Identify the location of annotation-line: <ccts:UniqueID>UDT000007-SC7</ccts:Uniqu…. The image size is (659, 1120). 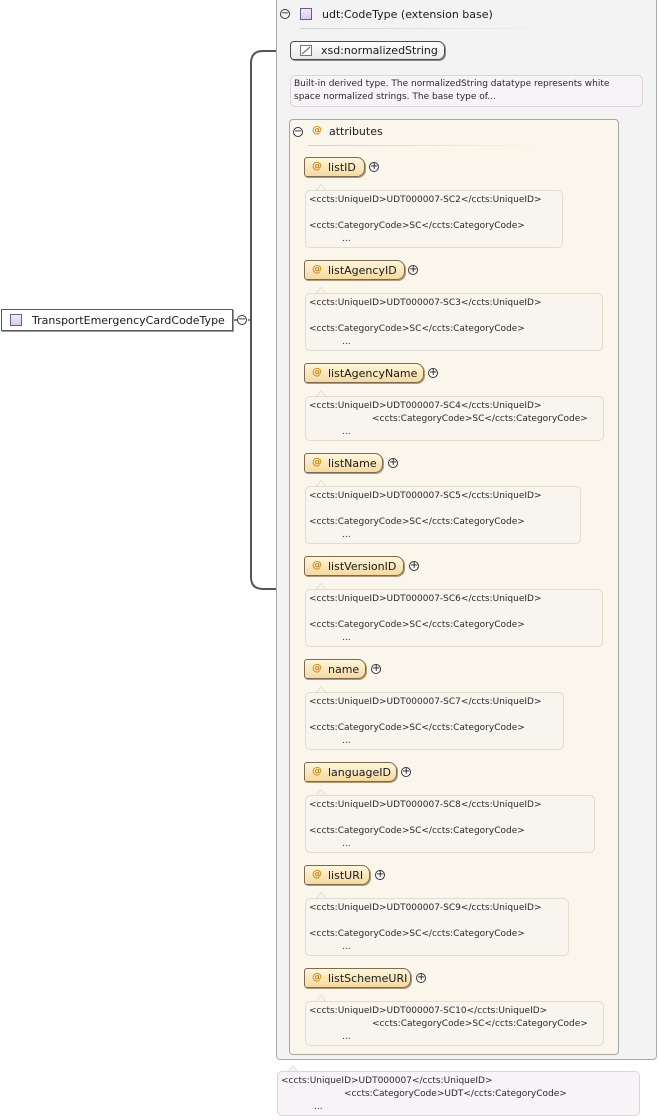
(425, 702).